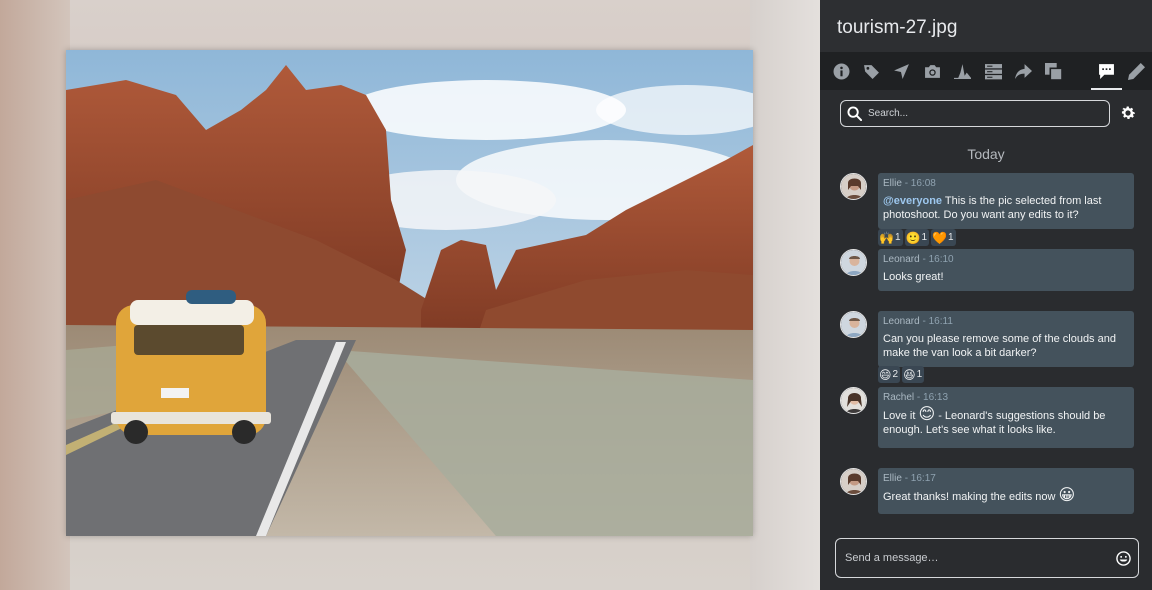 This screenshot has width=1152, height=590. Describe the element at coordinates (1023, 71) in the screenshot. I see `share-icon` at that location.